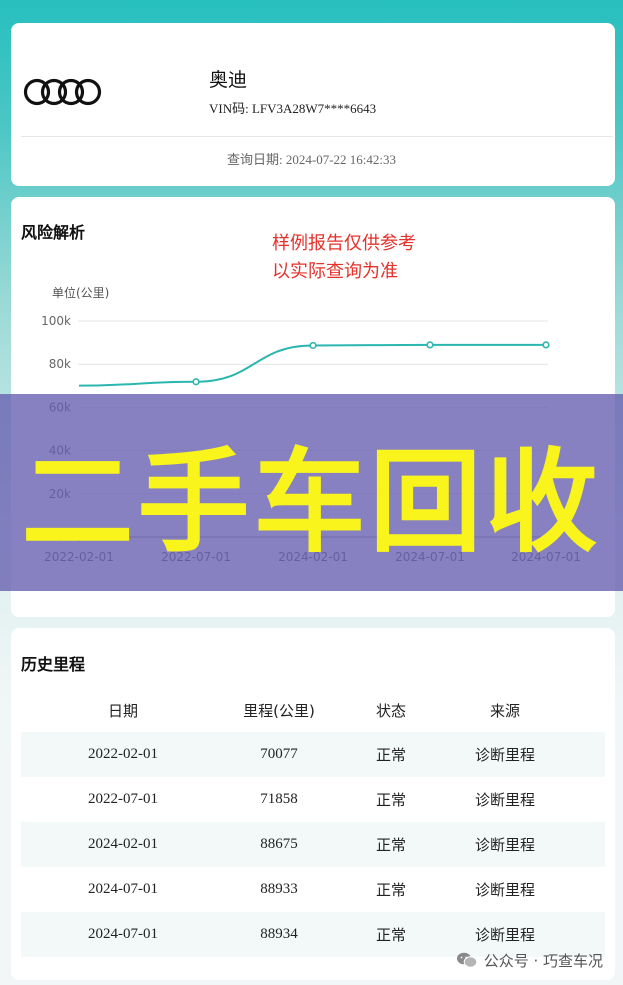 This screenshot has width=623, height=985. Describe the element at coordinates (279, 889) in the screenshot. I see `cell-mileage: 88933` at that location.